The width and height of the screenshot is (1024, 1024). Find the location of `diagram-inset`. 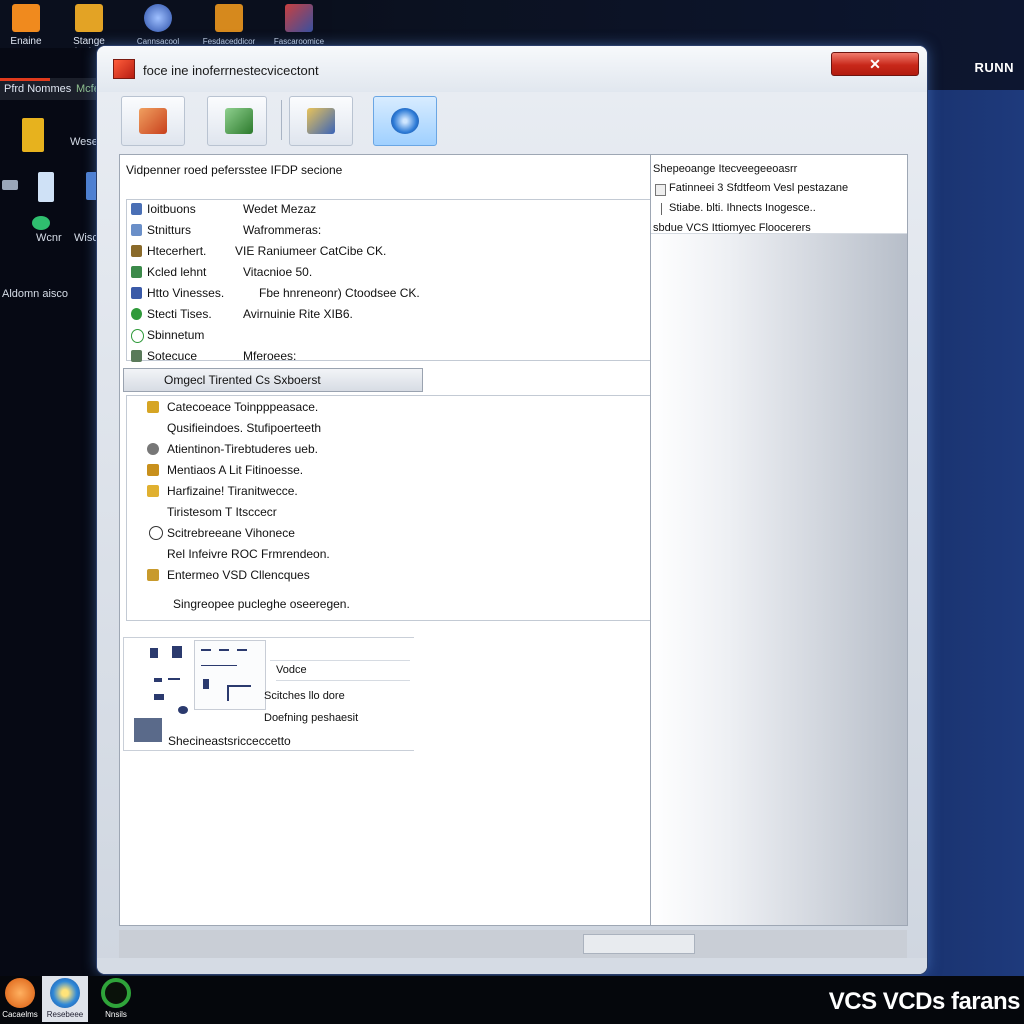

diagram-inset is located at coordinates (230, 675).